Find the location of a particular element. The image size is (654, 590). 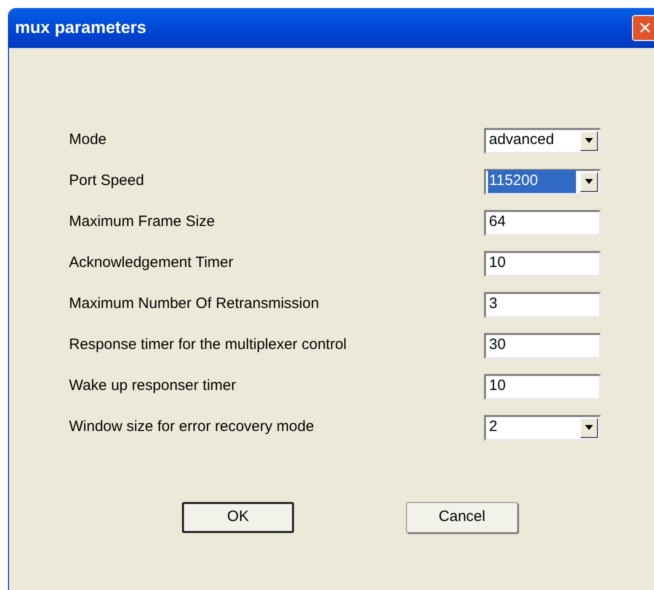

close-button: × is located at coordinates (643, 28).